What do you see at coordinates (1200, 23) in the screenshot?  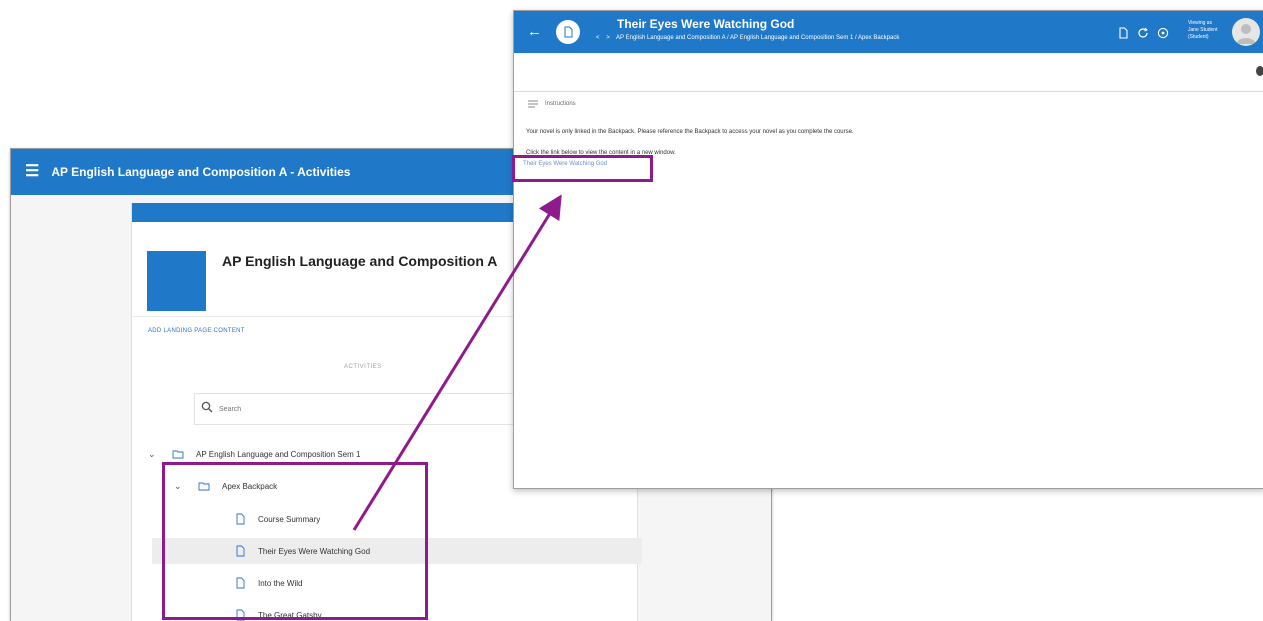 I see `user-line: Viewing as` at bounding box center [1200, 23].